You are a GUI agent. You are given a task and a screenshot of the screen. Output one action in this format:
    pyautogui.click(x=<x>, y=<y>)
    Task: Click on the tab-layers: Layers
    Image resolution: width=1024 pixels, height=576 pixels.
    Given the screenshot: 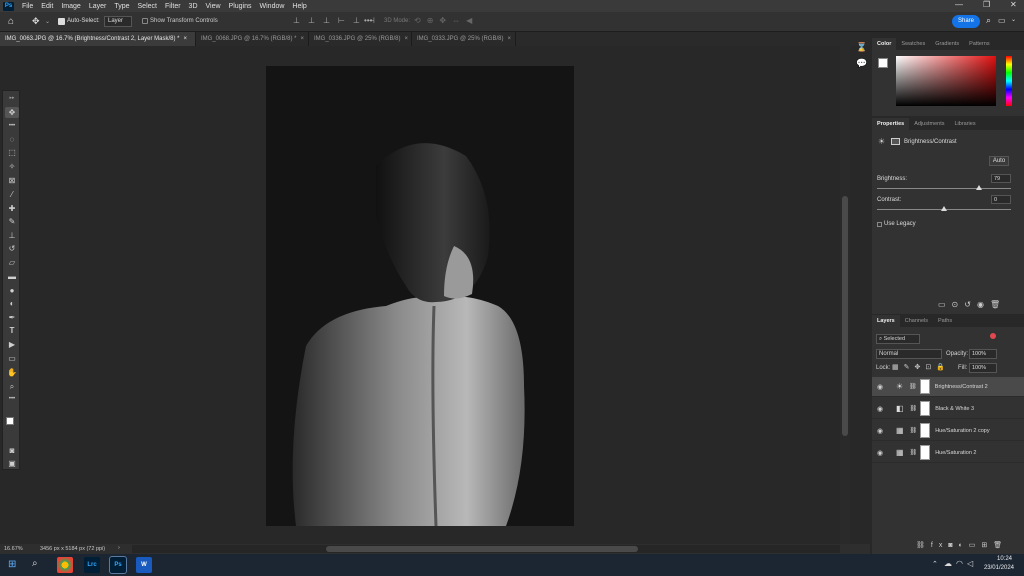 What is the action you would take?
    pyautogui.click(x=886, y=321)
    